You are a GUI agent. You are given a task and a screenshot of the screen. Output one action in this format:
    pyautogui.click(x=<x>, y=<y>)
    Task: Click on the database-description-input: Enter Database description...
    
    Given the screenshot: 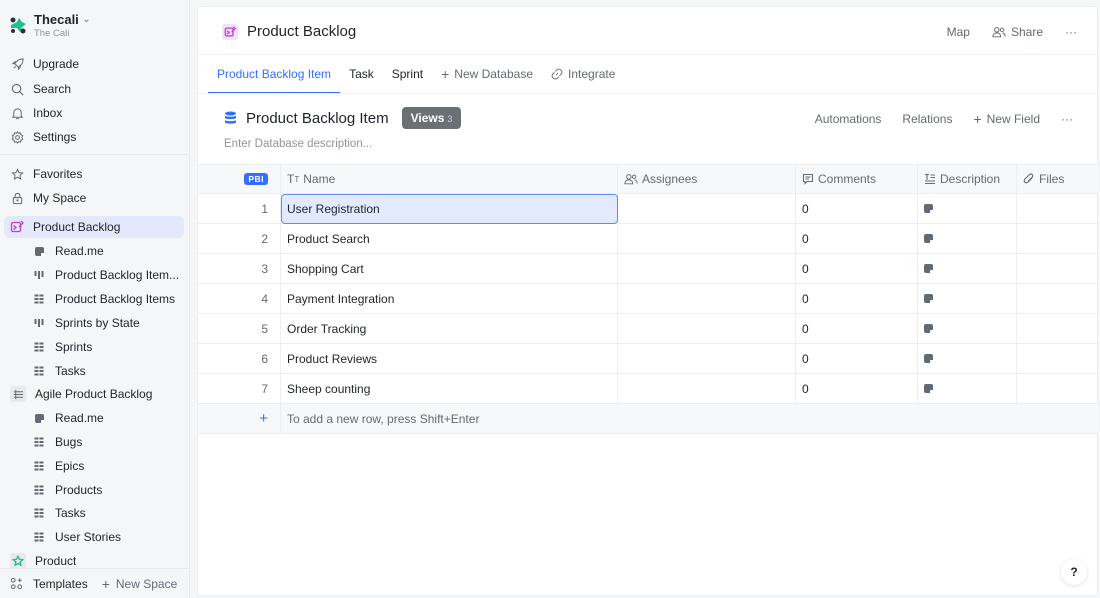 What is the action you would take?
    pyautogui.click(x=298, y=144)
    